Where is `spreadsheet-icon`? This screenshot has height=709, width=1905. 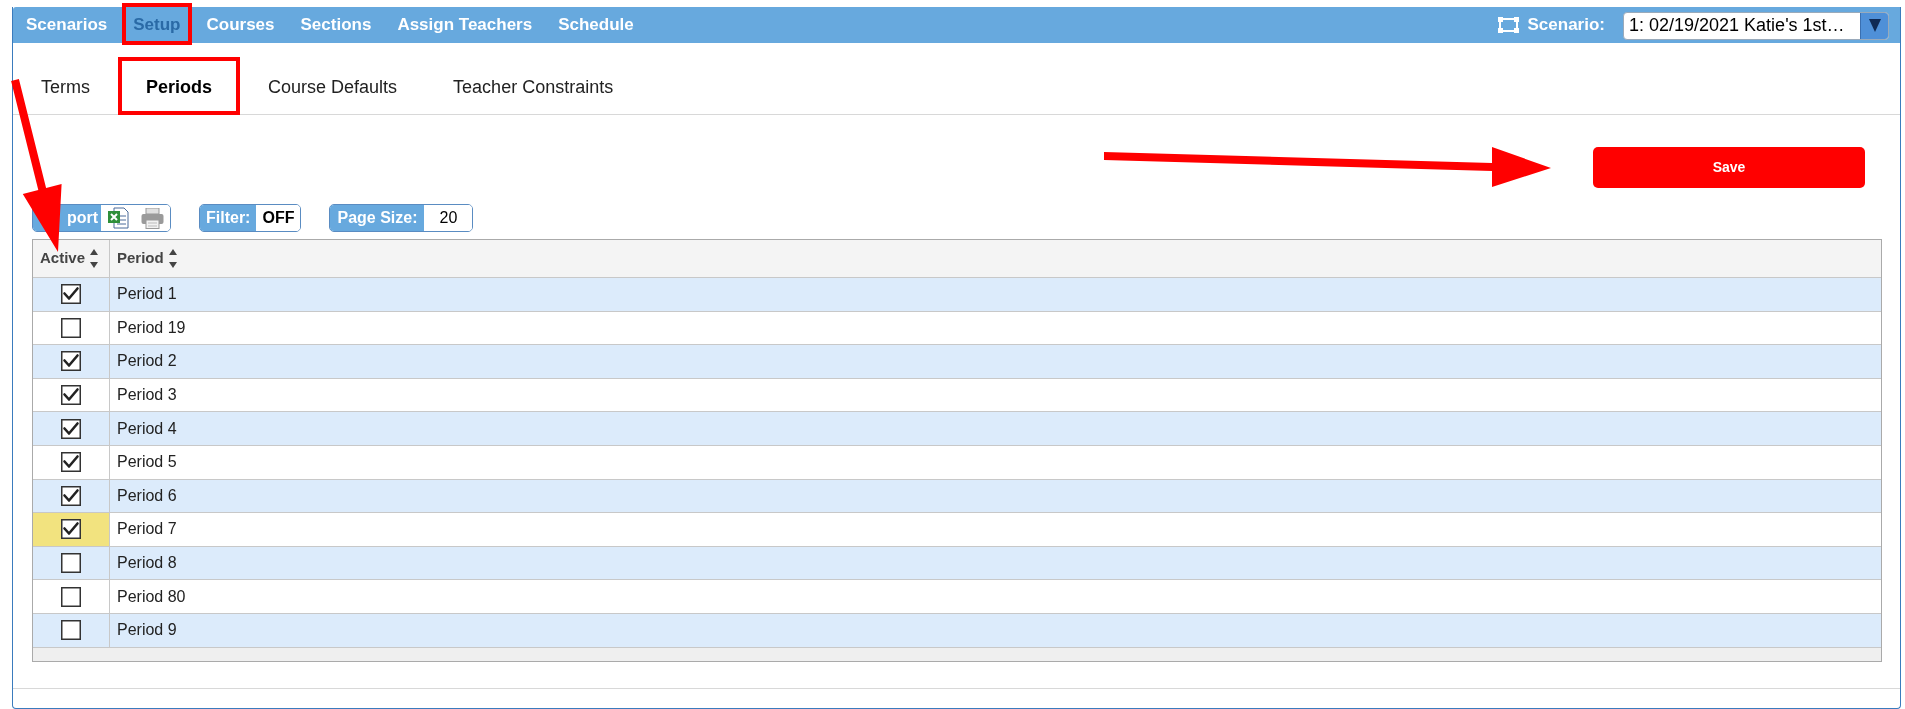
spreadsheet-icon is located at coordinates (118, 218).